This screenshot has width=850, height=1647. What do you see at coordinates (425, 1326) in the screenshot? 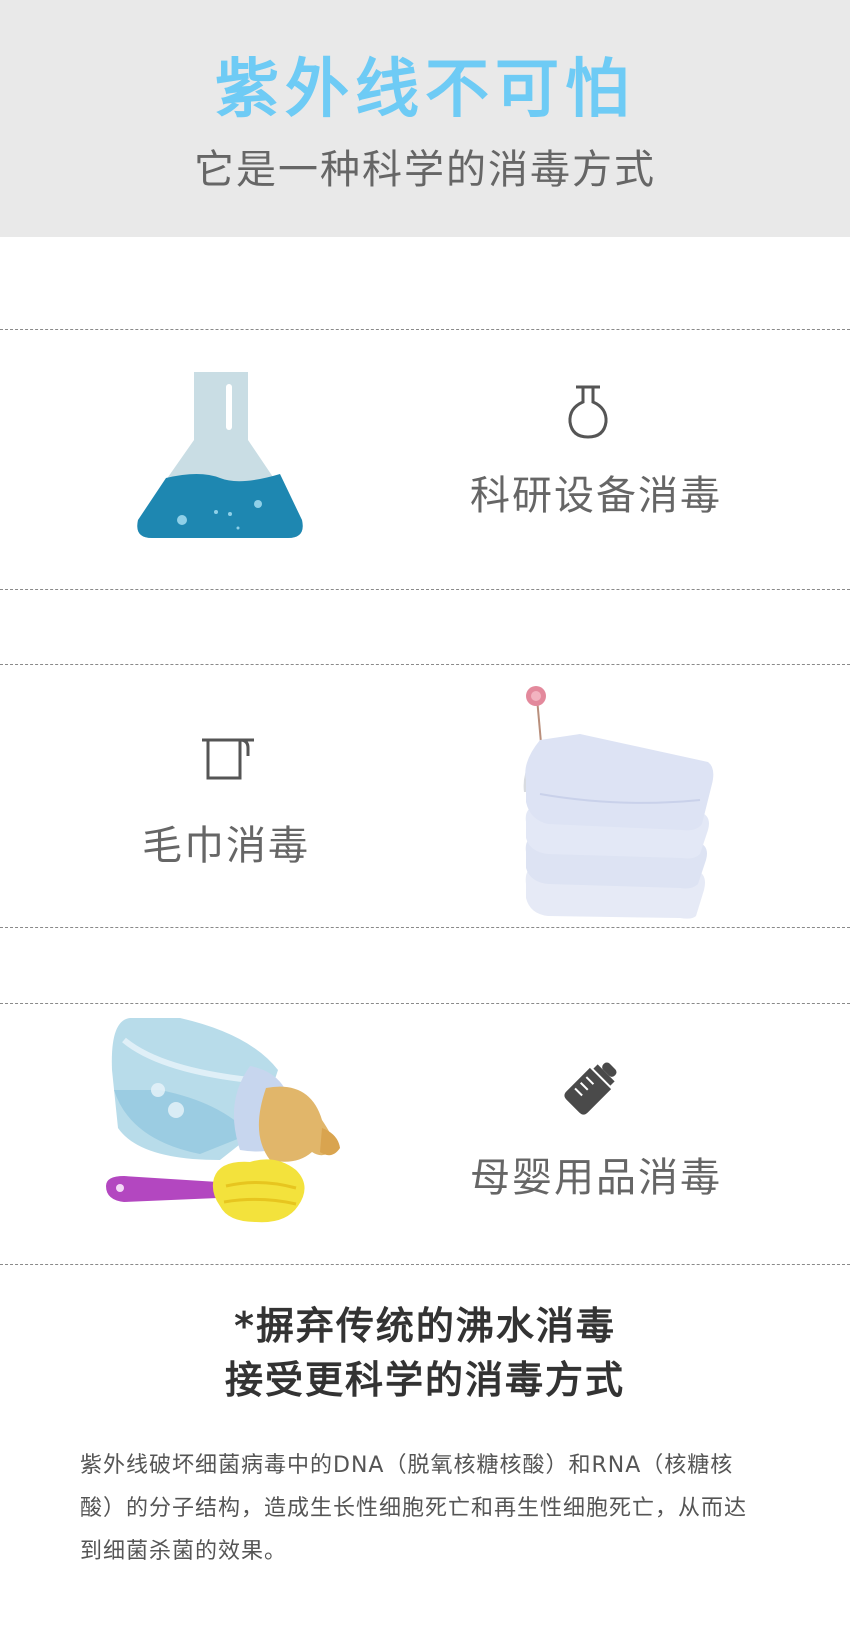
I see `slogan-line-1: *摒弃传统的沸水消毒` at bounding box center [425, 1326].